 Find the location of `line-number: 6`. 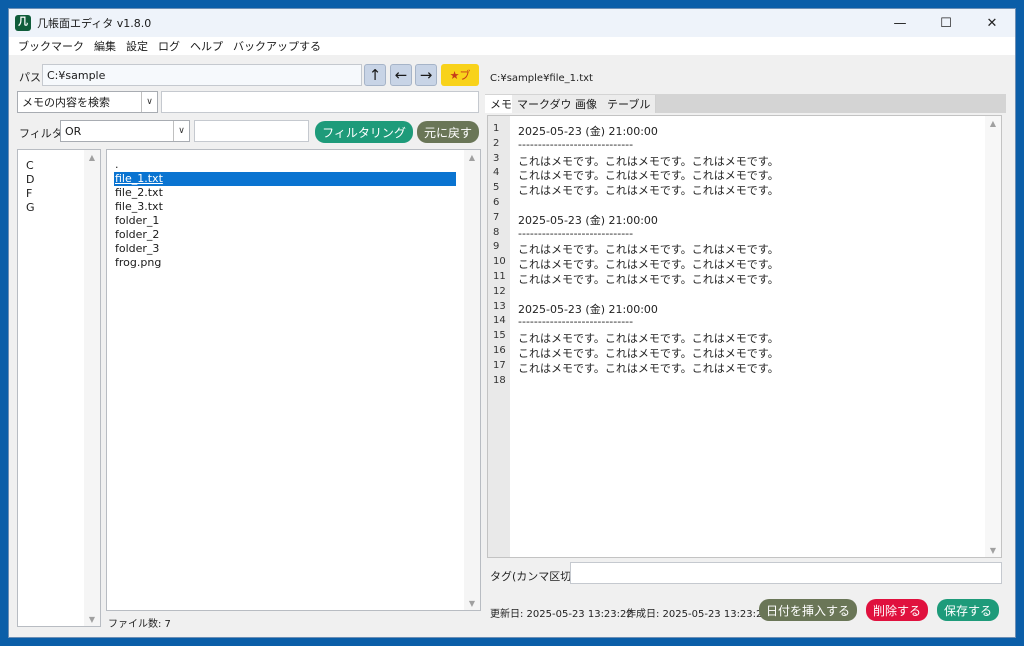

line-number: 6 is located at coordinates (496, 202).